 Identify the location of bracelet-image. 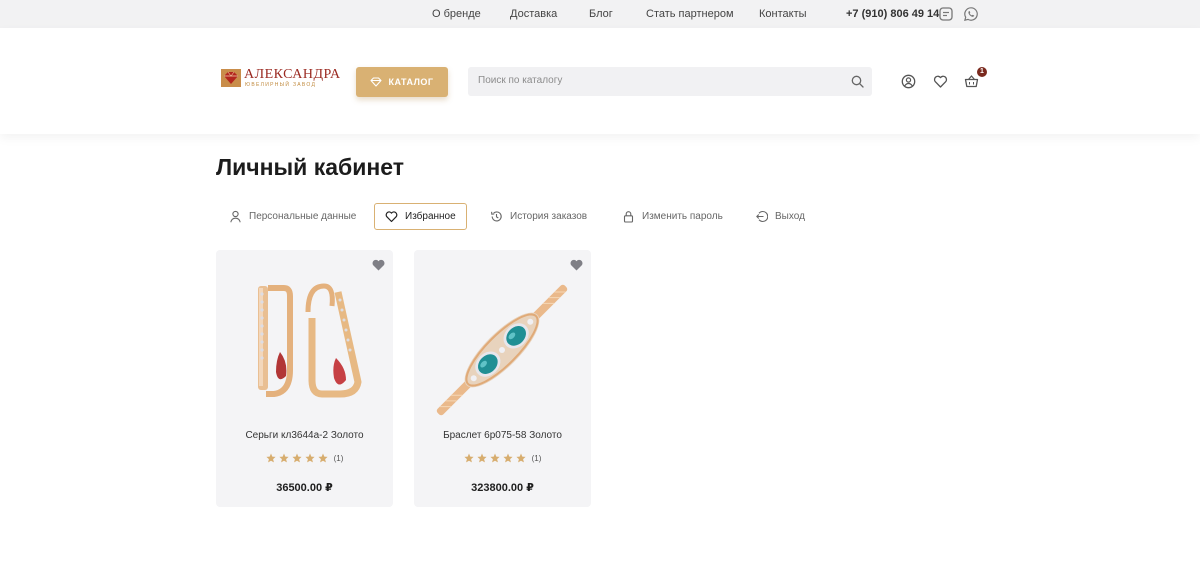
(502, 347).